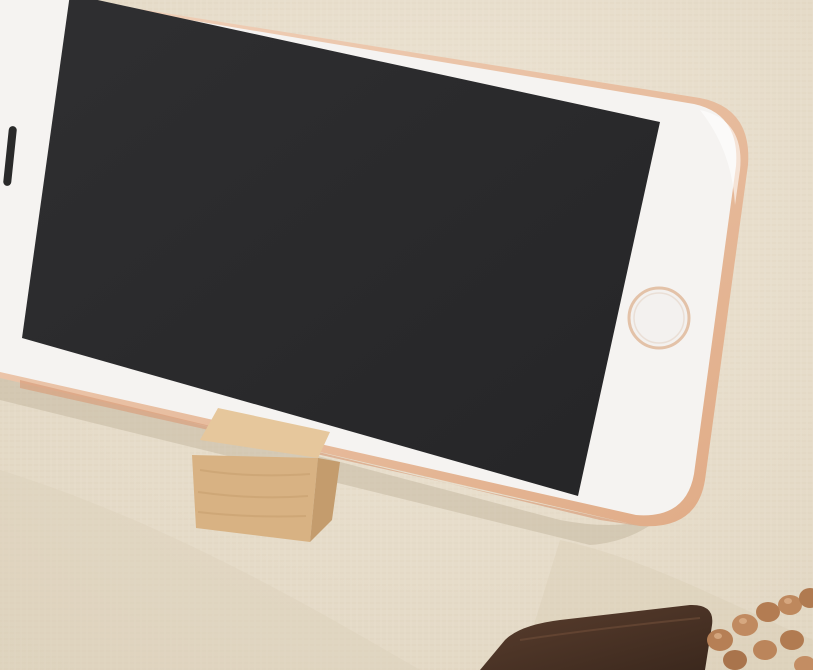  Describe the element at coordinates (659, 318) in the screenshot. I see `home-button` at that location.